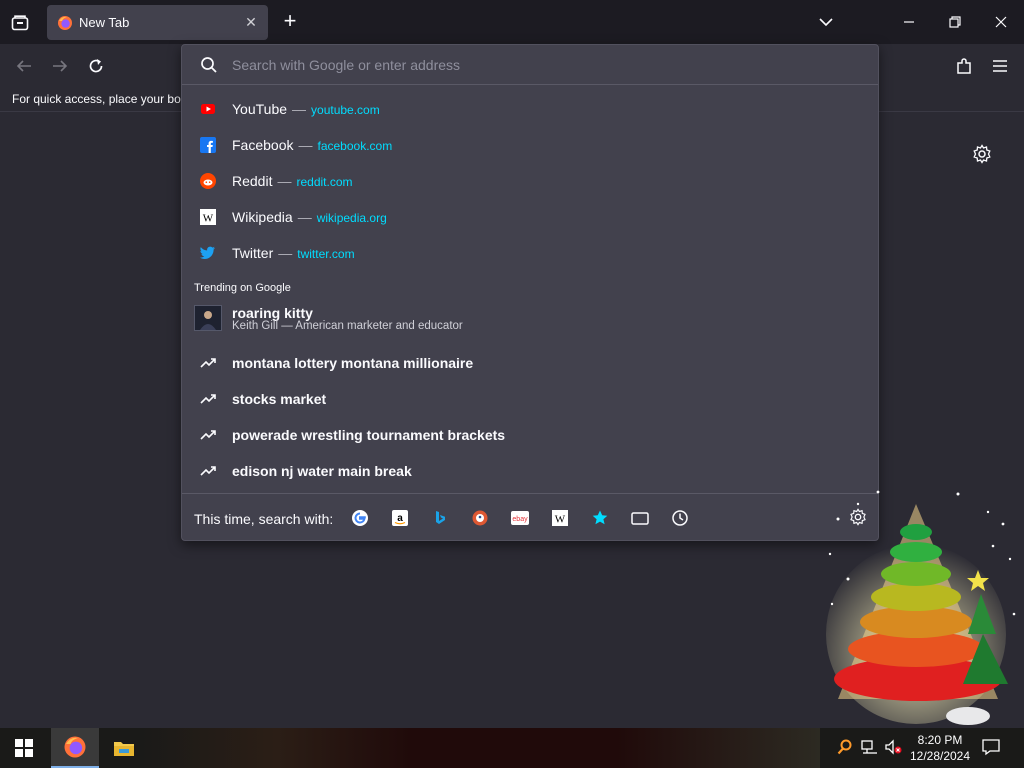 This screenshot has width=1024, height=768. Describe the element at coordinates (272, 313) in the screenshot. I see `trend-title: roaring kitty` at that location.